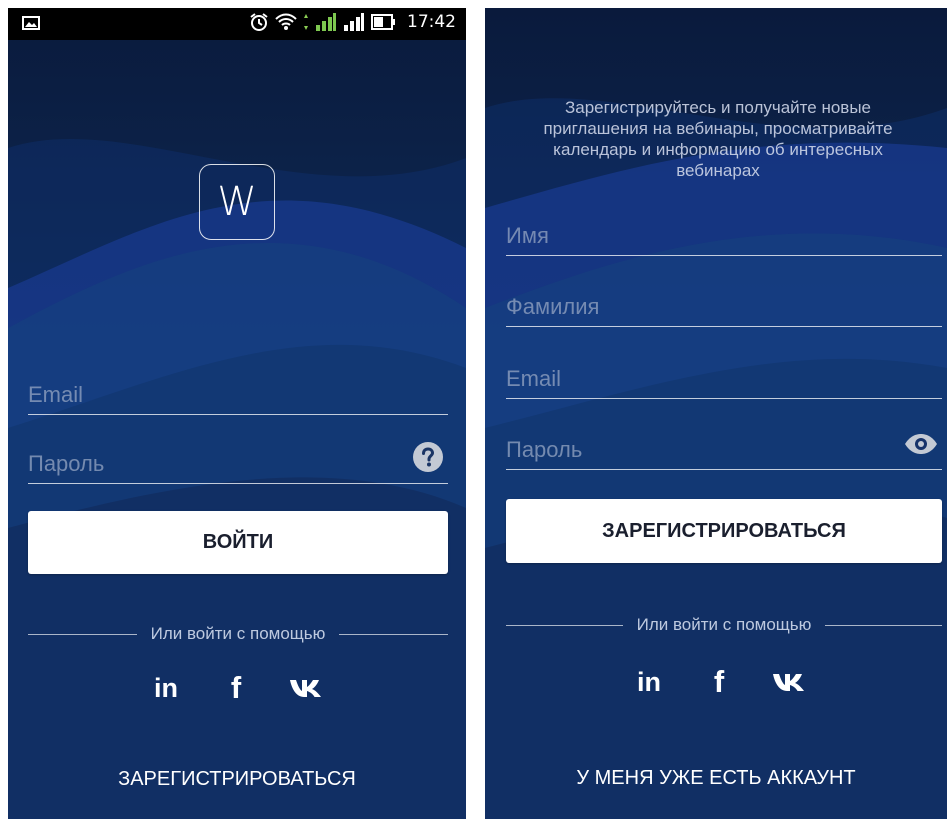  I want to click on signal-icon-sim2, so click(354, 22).